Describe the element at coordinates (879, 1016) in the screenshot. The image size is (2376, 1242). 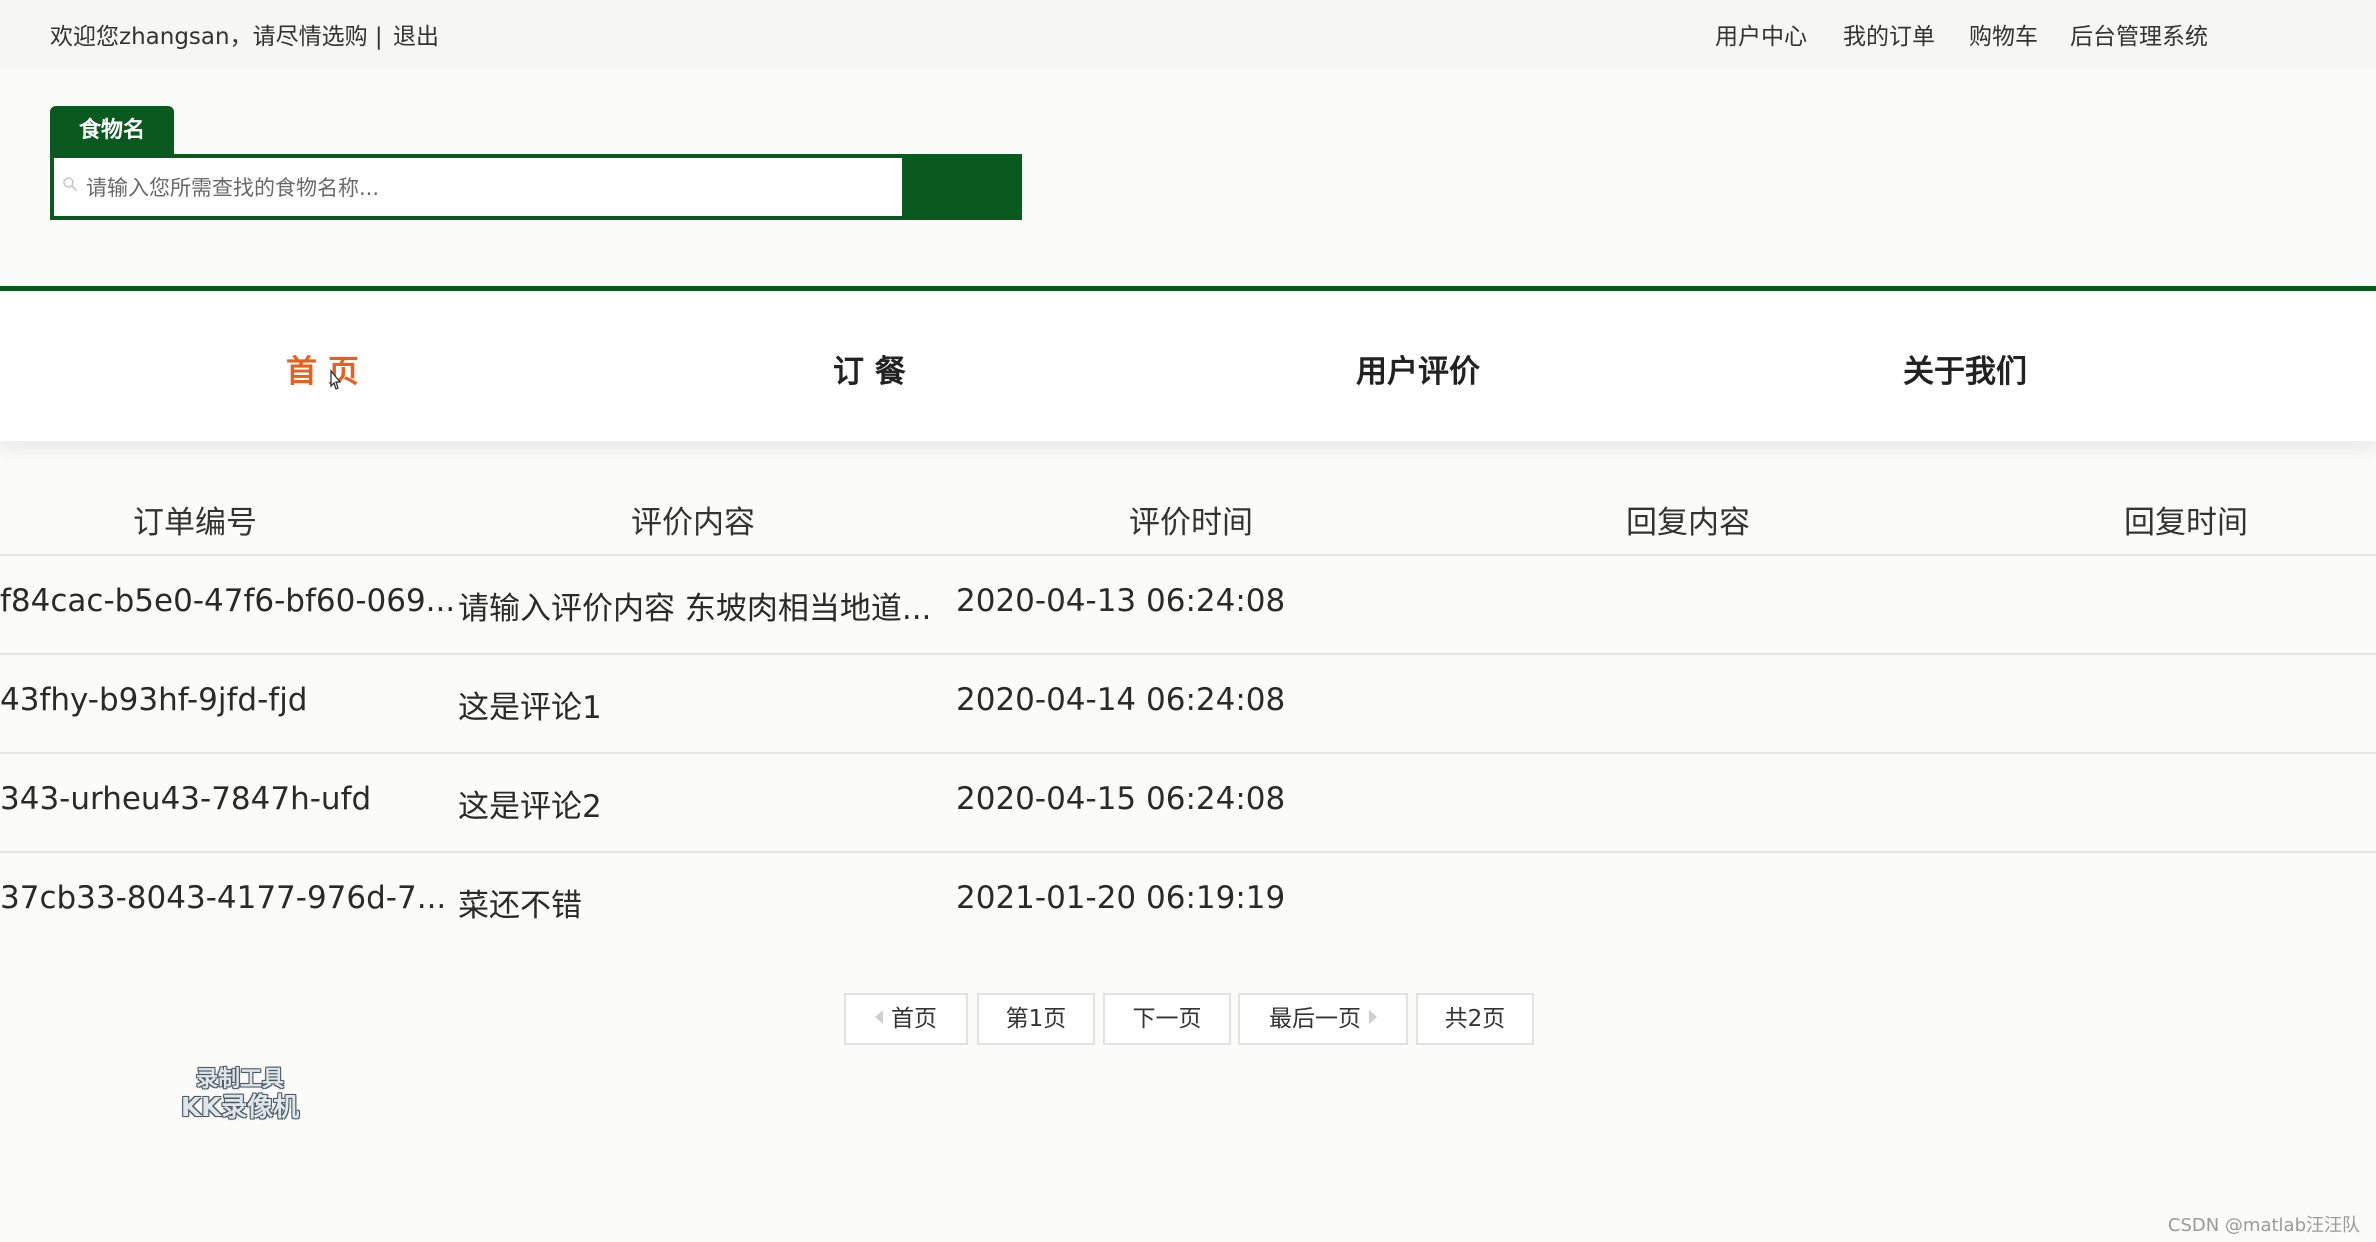
I see `prev-arrow-icon` at that location.